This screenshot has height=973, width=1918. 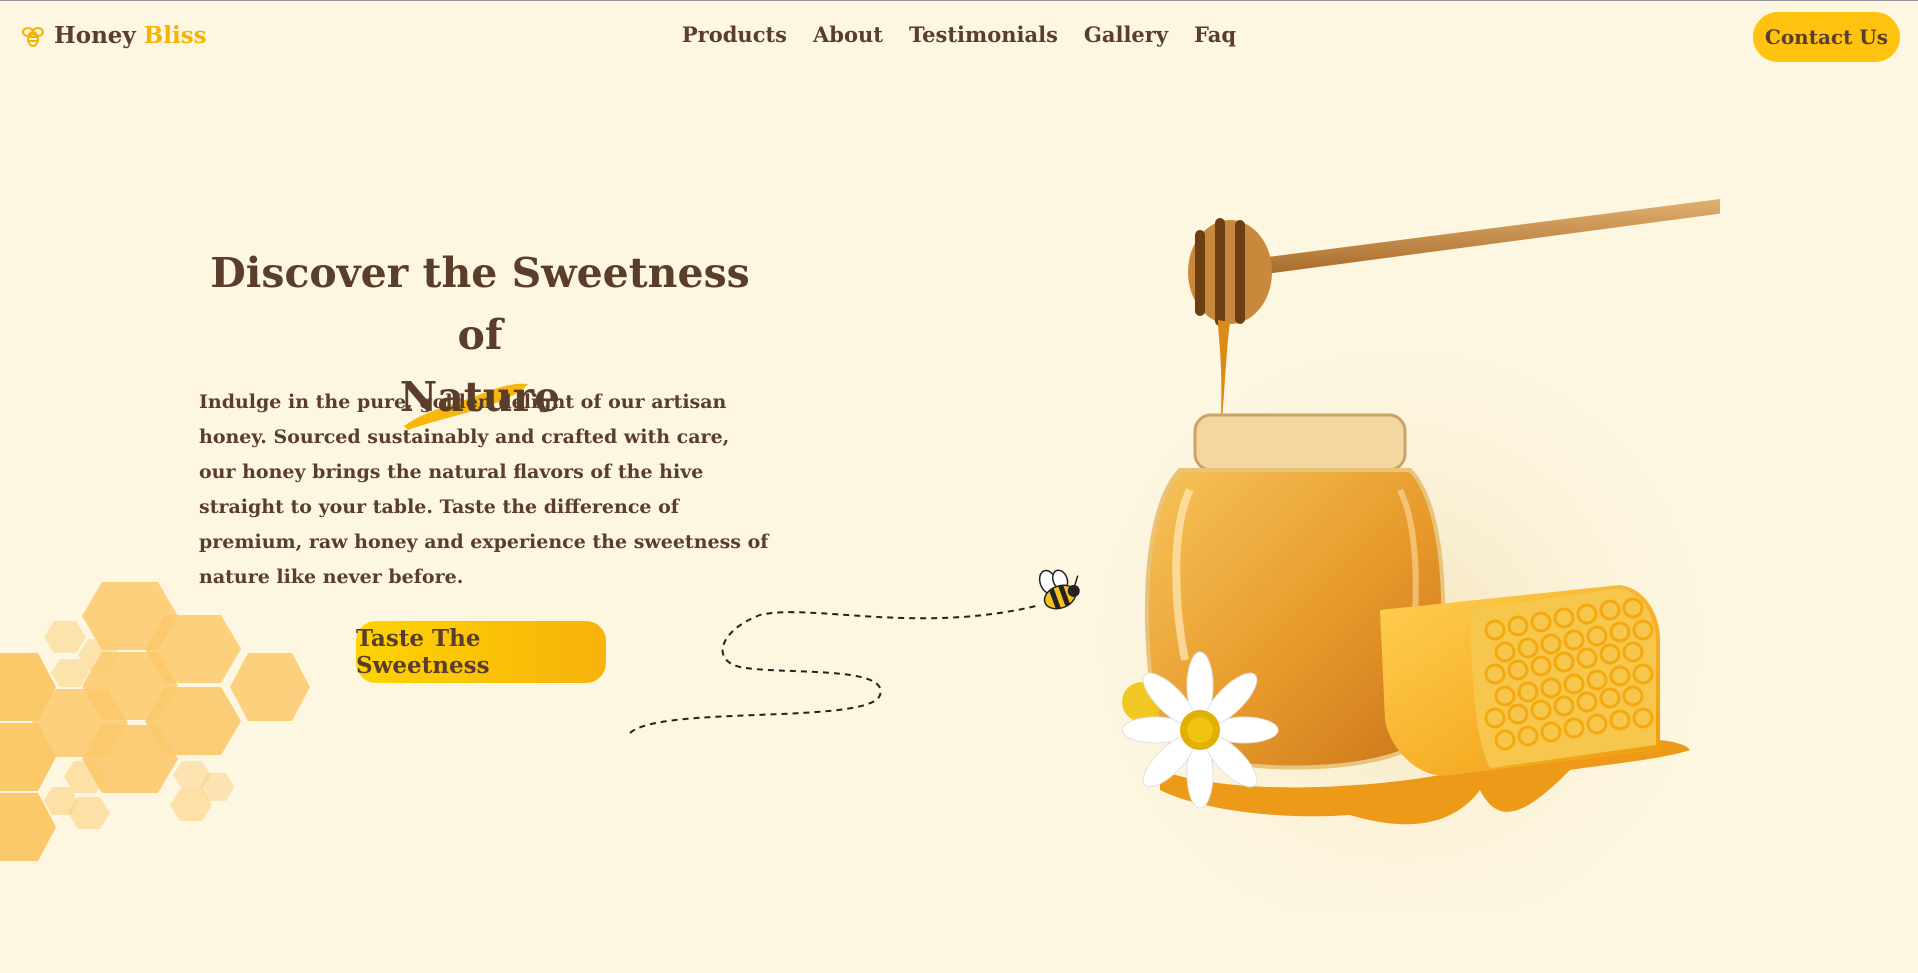 I want to click on brand-name-second: Bliss, so click(x=175, y=35).